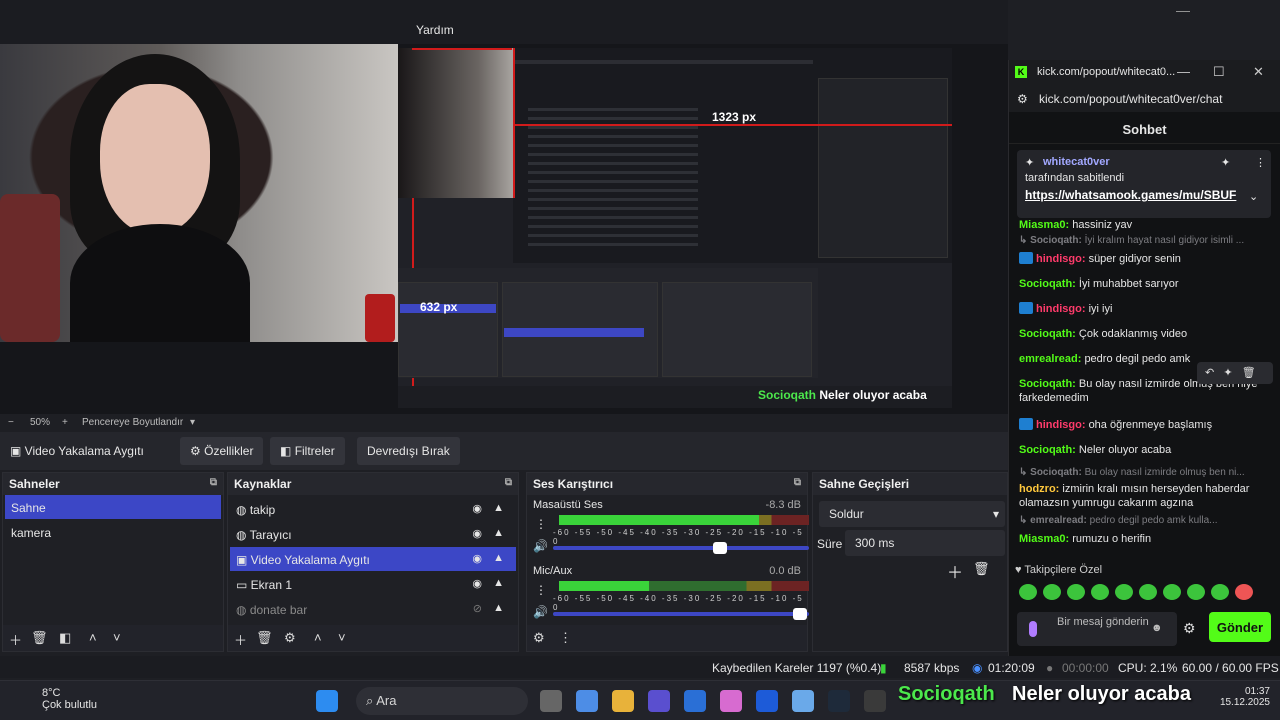 The width and height of the screenshot is (1280, 720). What do you see at coordinates (477, 608) in the screenshot?
I see `eye-hidden-icon: ⊘` at bounding box center [477, 608].